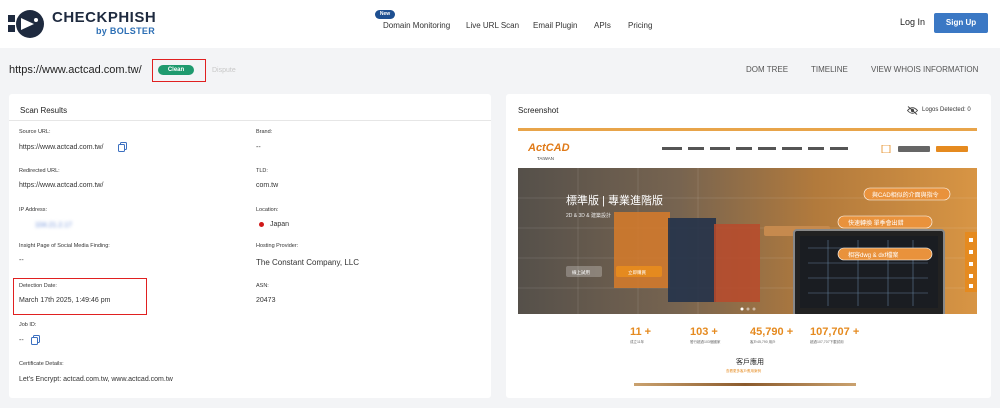 The width and height of the screenshot is (1000, 408). I want to click on signup-button: Sign Up, so click(961, 23).